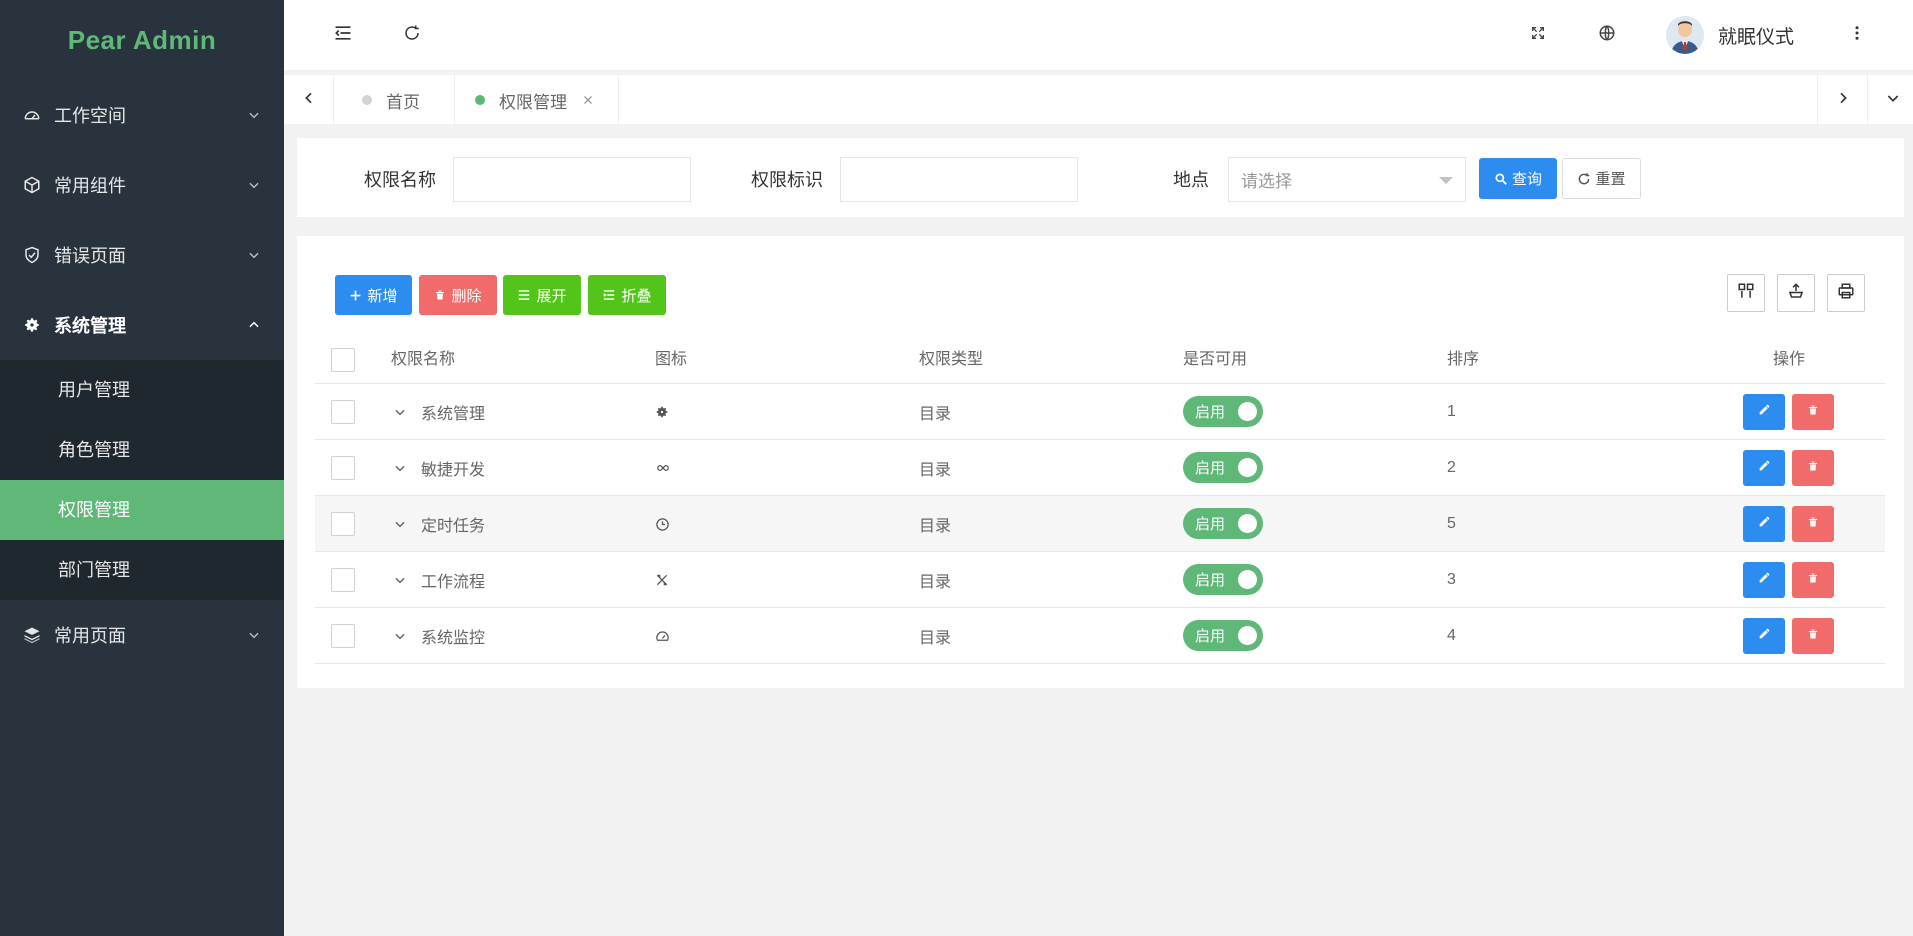 This screenshot has width=1913, height=936. Describe the element at coordinates (1191, 180) in the screenshot. I see `place-label: 地点` at that location.